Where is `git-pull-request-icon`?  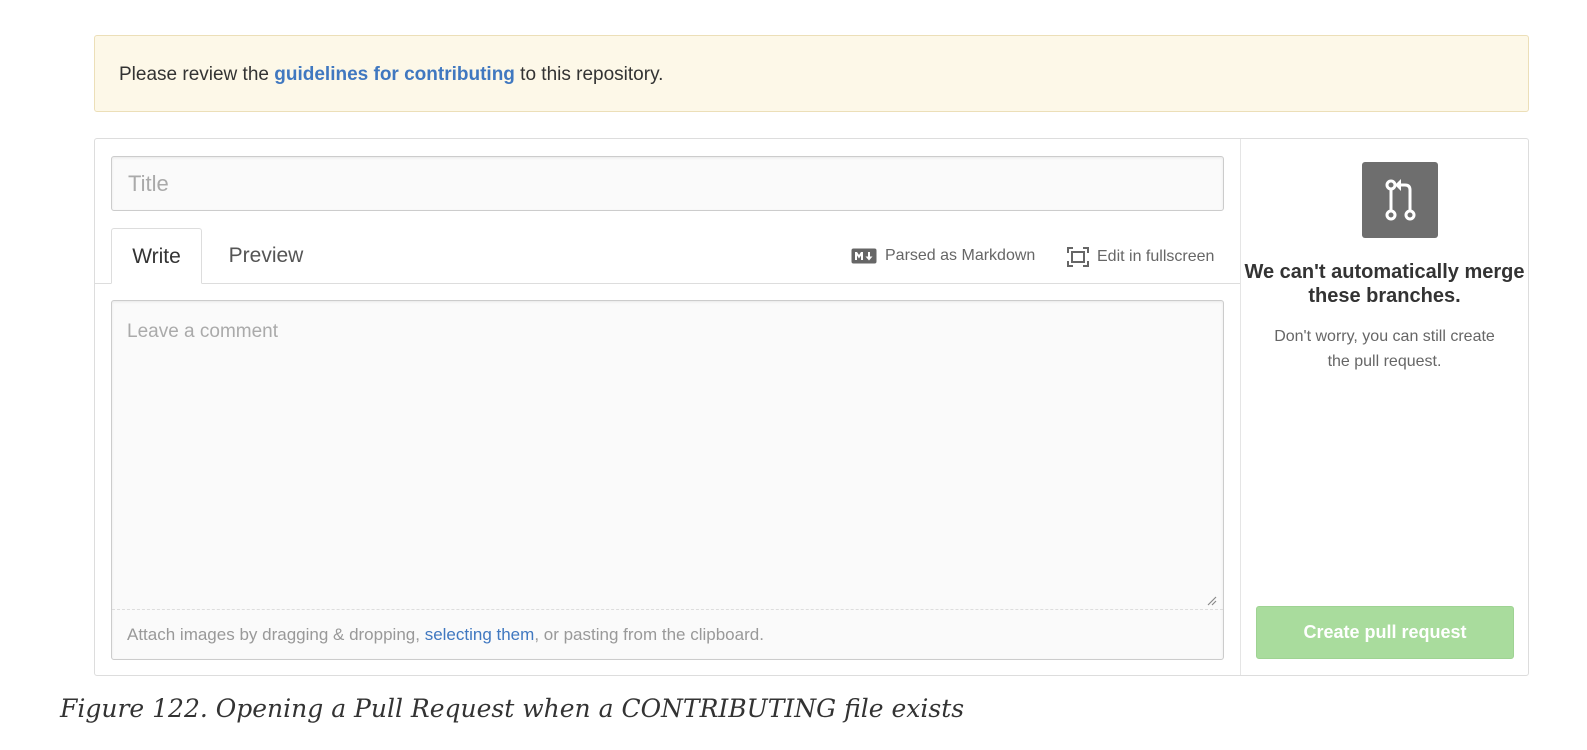 git-pull-request-icon is located at coordinates (1400, 200).